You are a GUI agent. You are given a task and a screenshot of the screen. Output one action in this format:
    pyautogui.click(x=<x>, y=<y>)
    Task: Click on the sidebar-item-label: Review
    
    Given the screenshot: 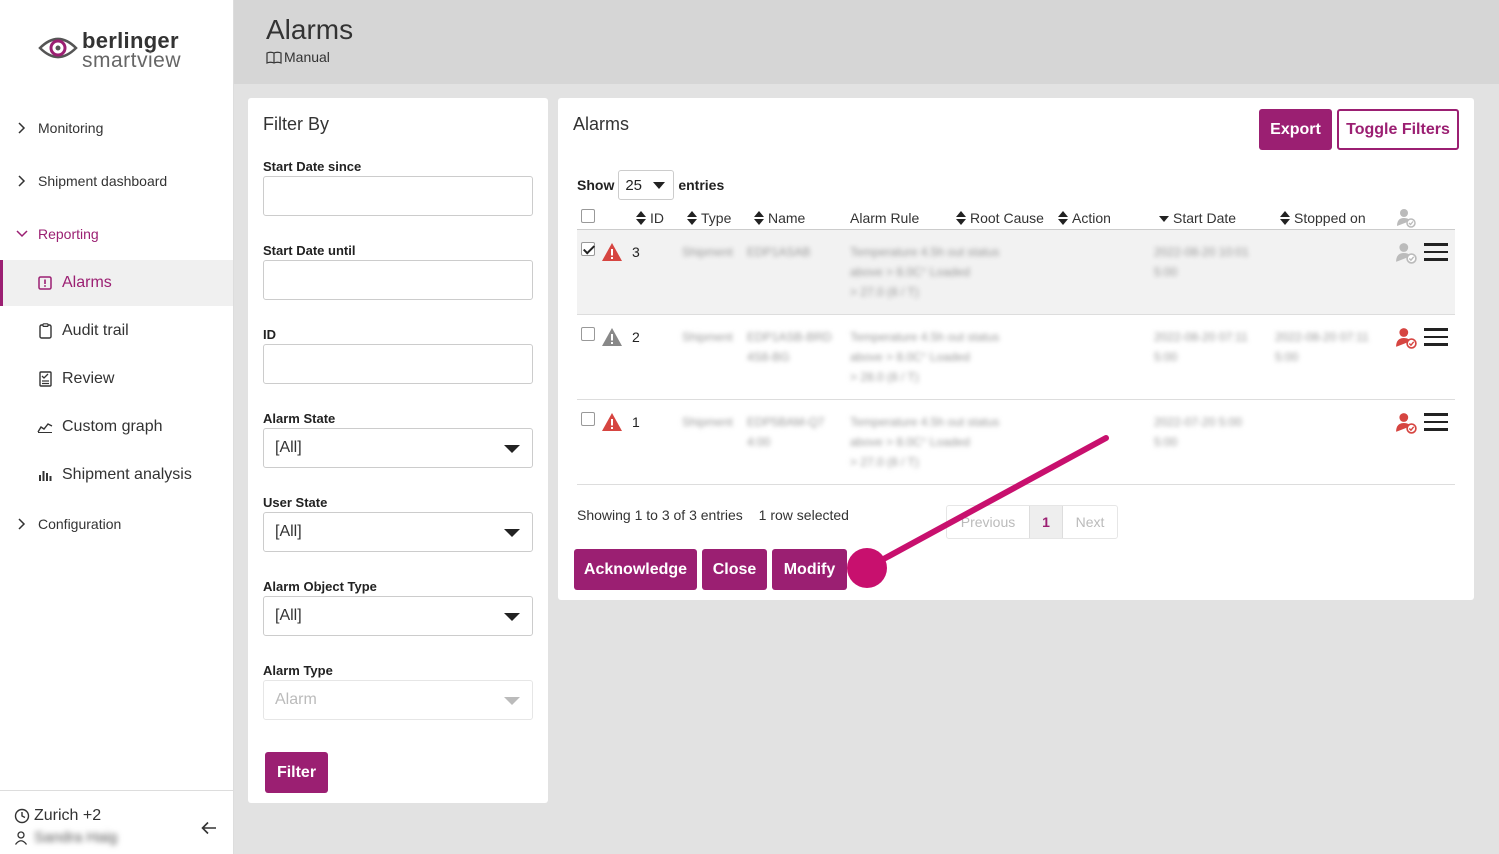 What is the action you would take?
    pyautogui.click(x=88, y=378)
    